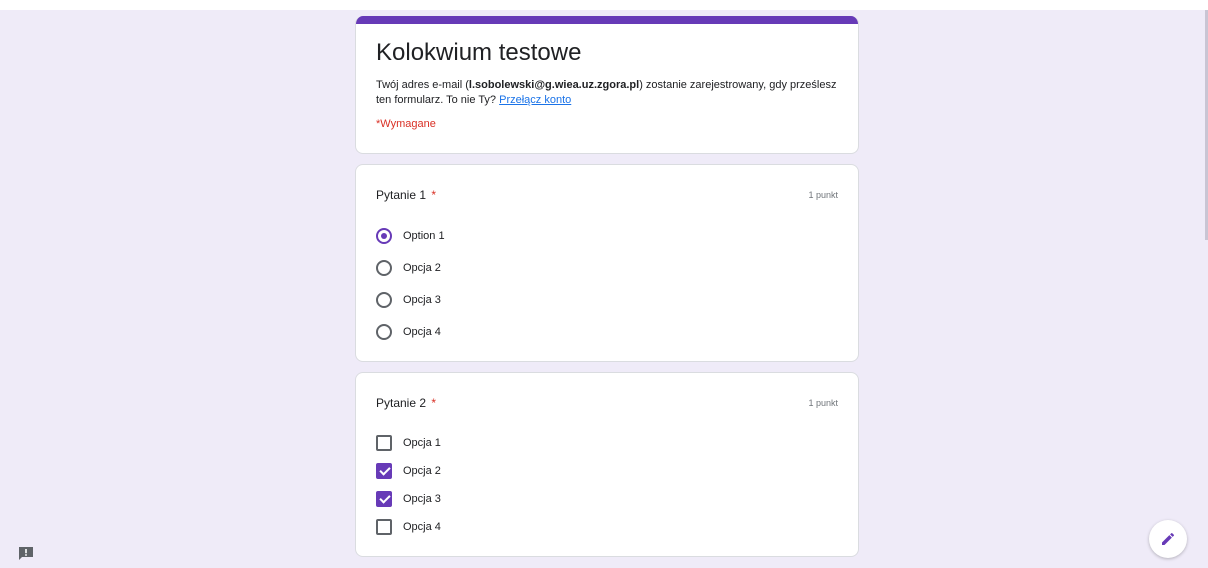 This screenshot has height=568, width=1208. What do you see at coordinates (479, 52) in the screenshot?
I see `form-title: Kolokwium testowe` at bounding box center [479, 52].